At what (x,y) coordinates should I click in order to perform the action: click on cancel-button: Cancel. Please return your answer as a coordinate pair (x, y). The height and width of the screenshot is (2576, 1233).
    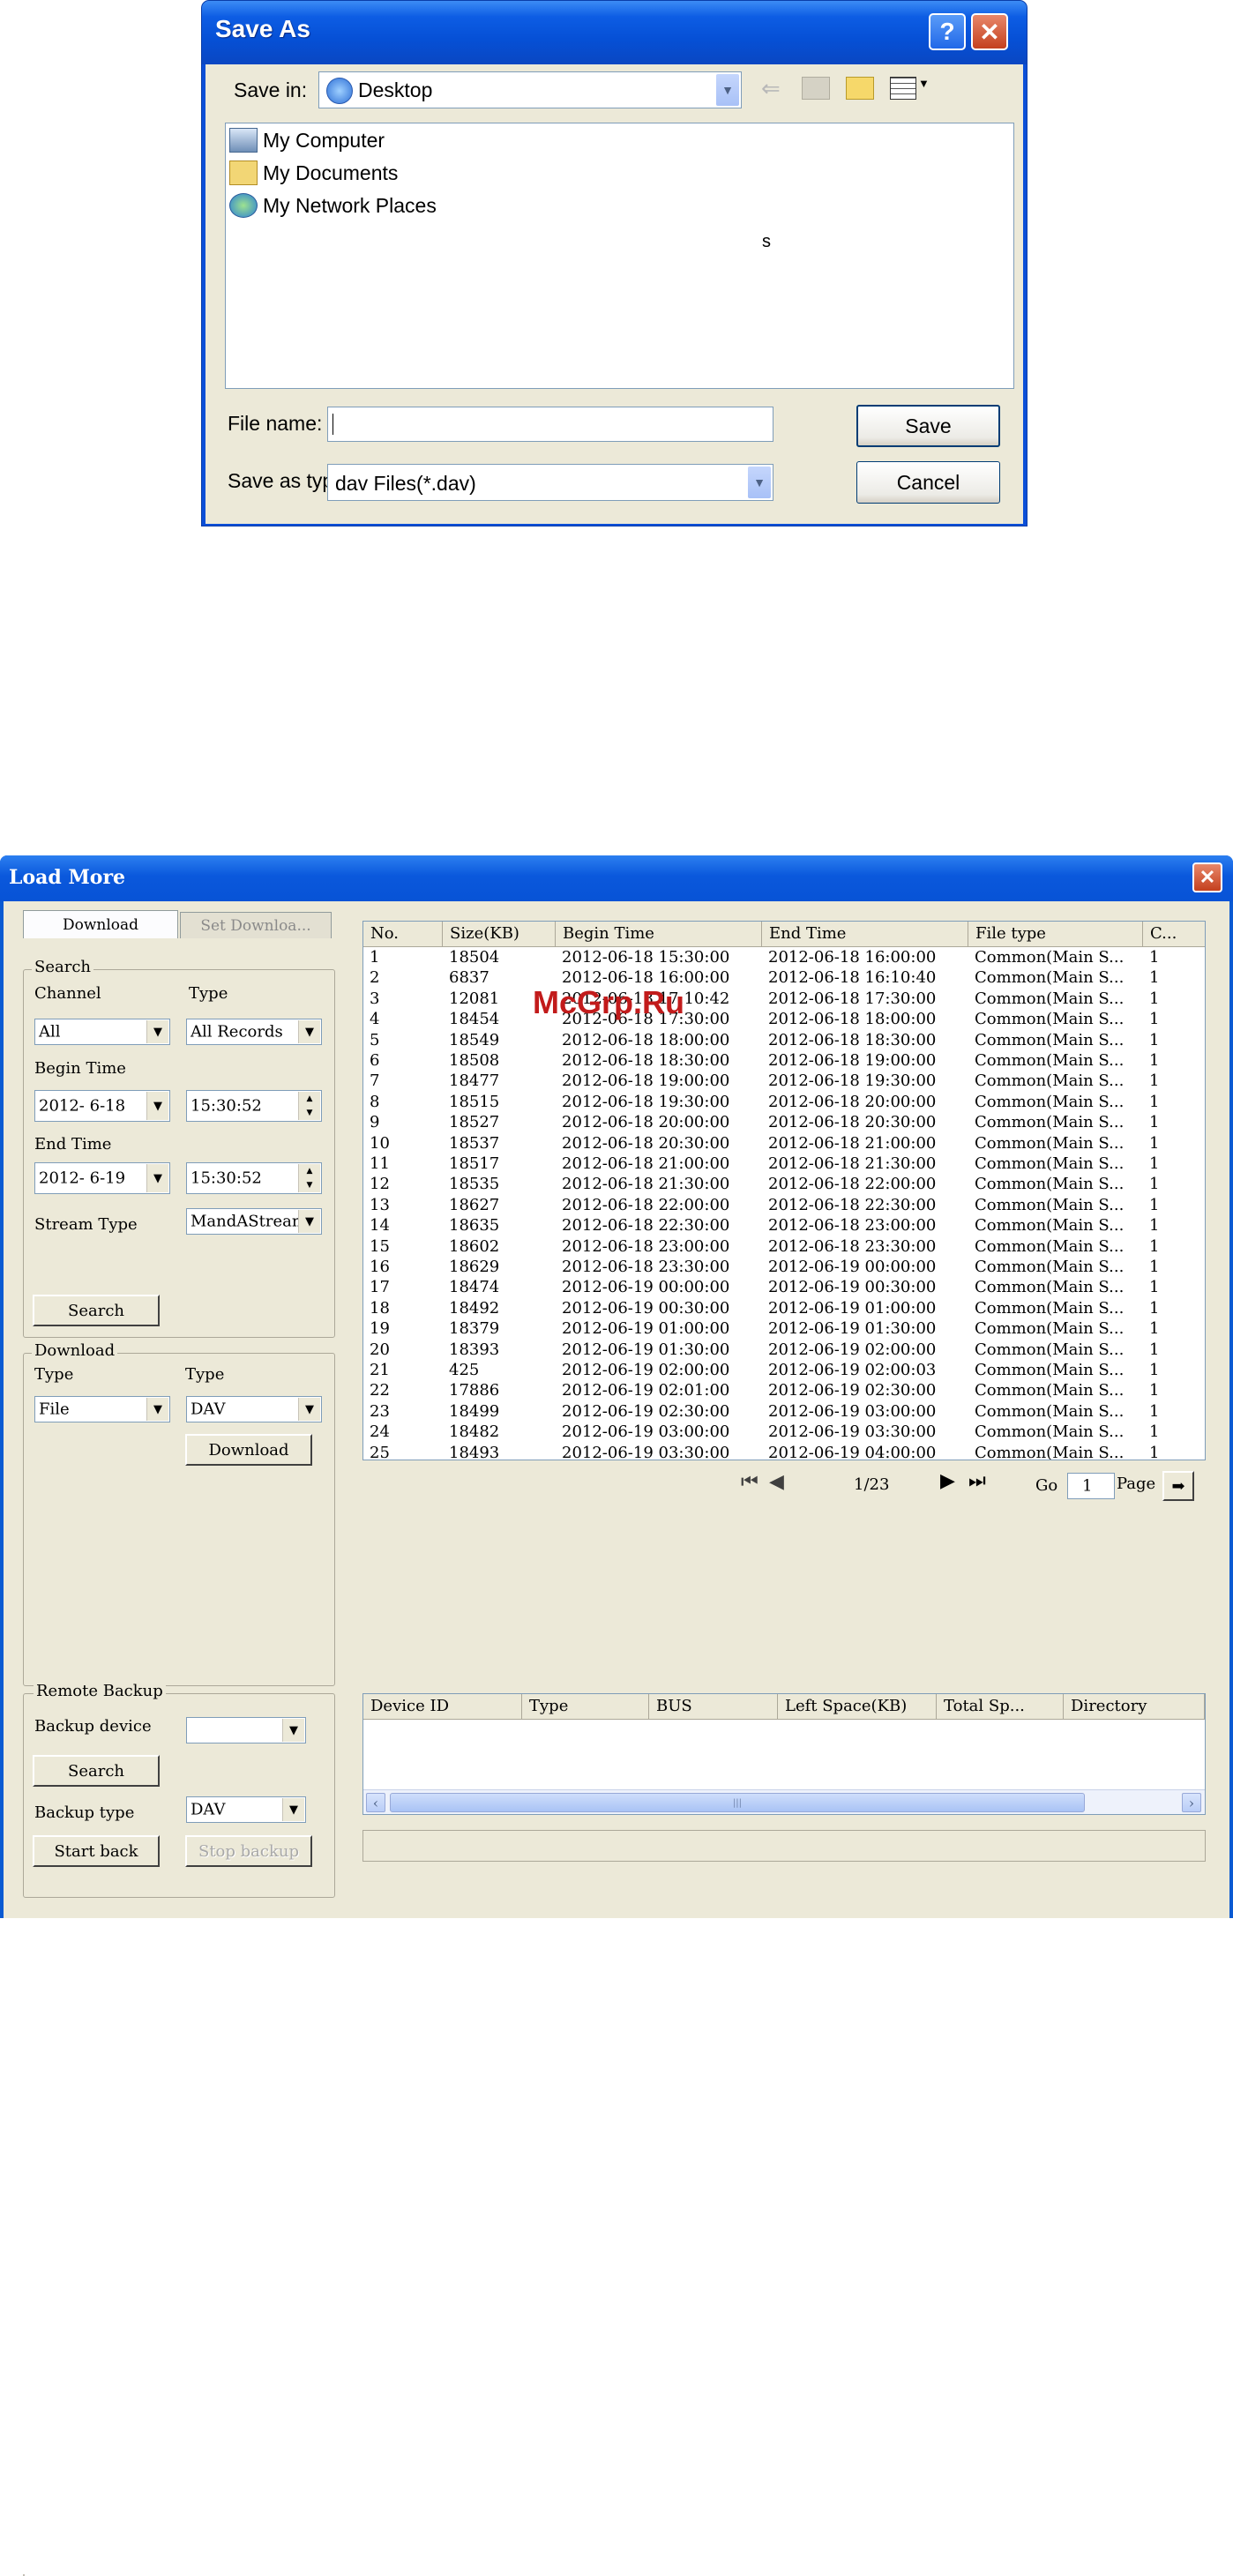
    Looking at the image, I should click on (928, 482).